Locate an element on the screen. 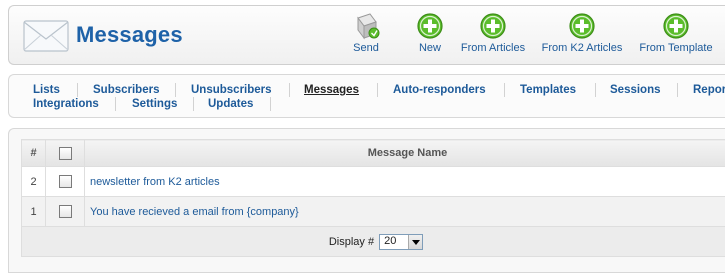 The width and height of the screenshot is (725, 273). message-name-link: newsletter from K2 articles is located at coordinates (155, 182).